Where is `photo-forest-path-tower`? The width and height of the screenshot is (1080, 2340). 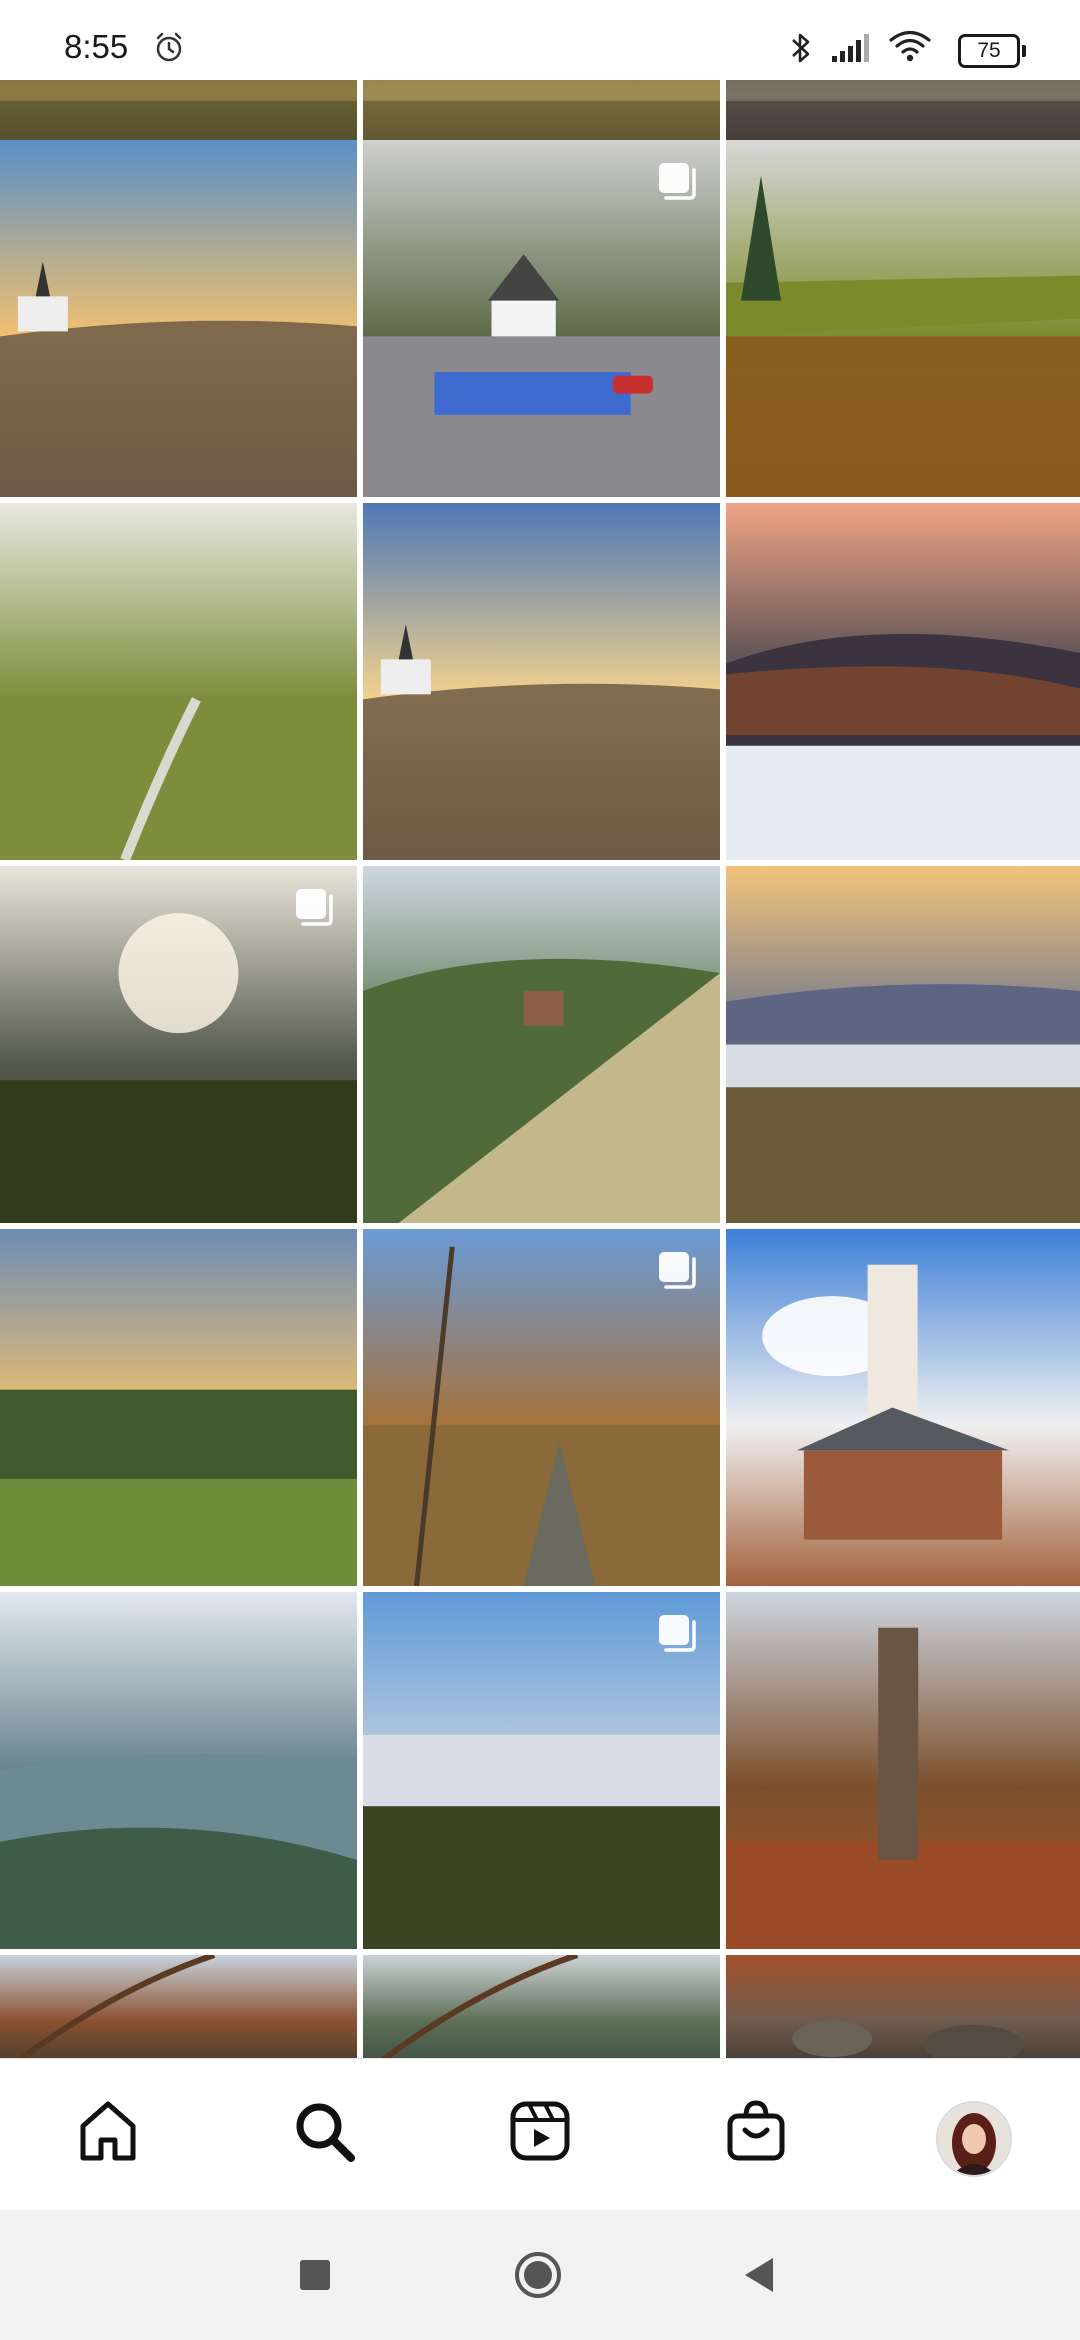
photo-forest-path-tower is located at coordinates (541, 1407).